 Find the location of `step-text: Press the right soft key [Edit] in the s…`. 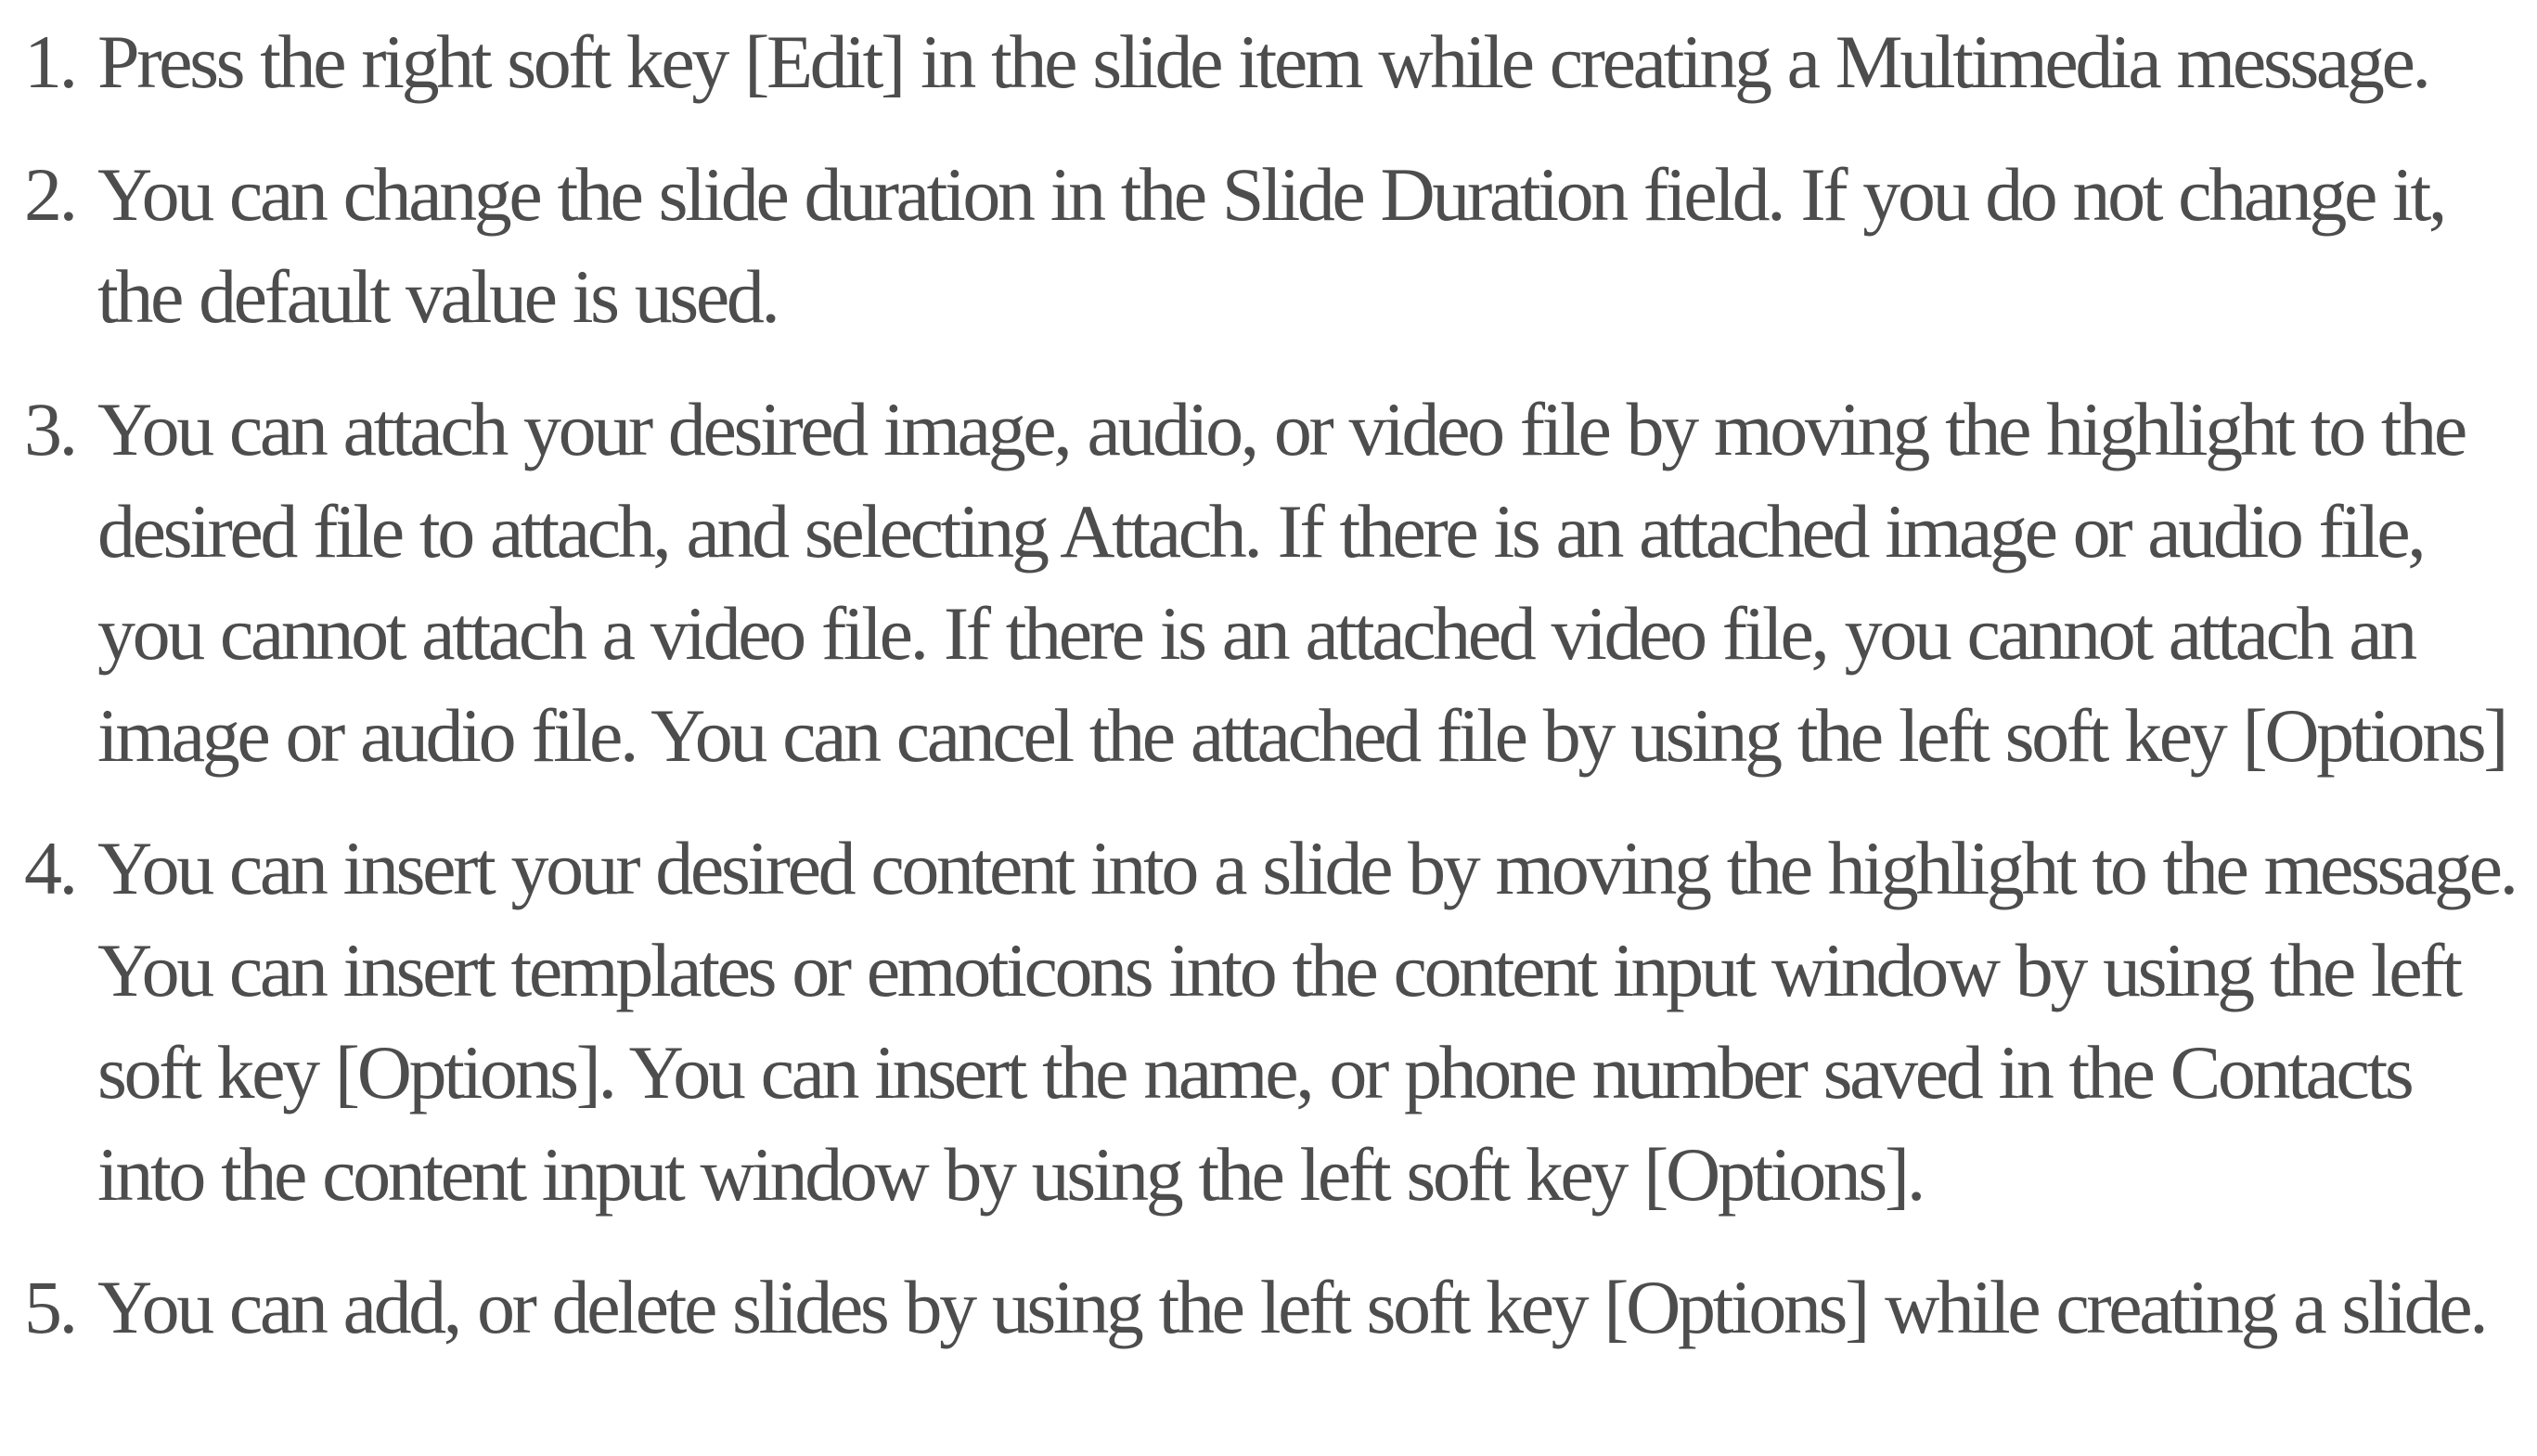

step-text: Press the right soft key [Edit] in the s… is located at coordinates (1264, 61).